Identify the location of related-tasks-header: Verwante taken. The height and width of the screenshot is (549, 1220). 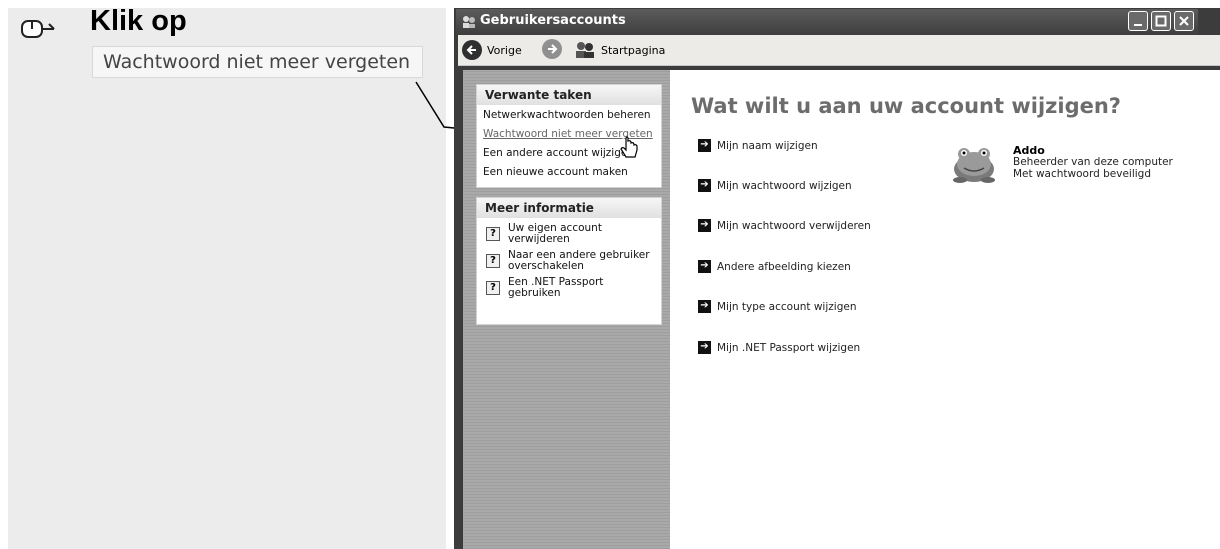
(569, 95).